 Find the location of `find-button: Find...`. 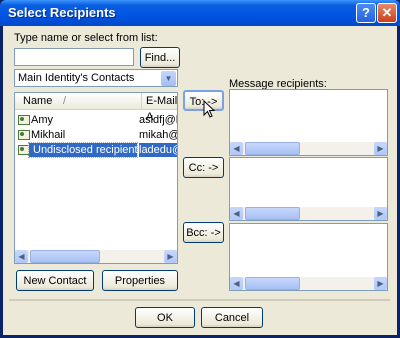

find-button: Find... is located at coordinates (160, 57).